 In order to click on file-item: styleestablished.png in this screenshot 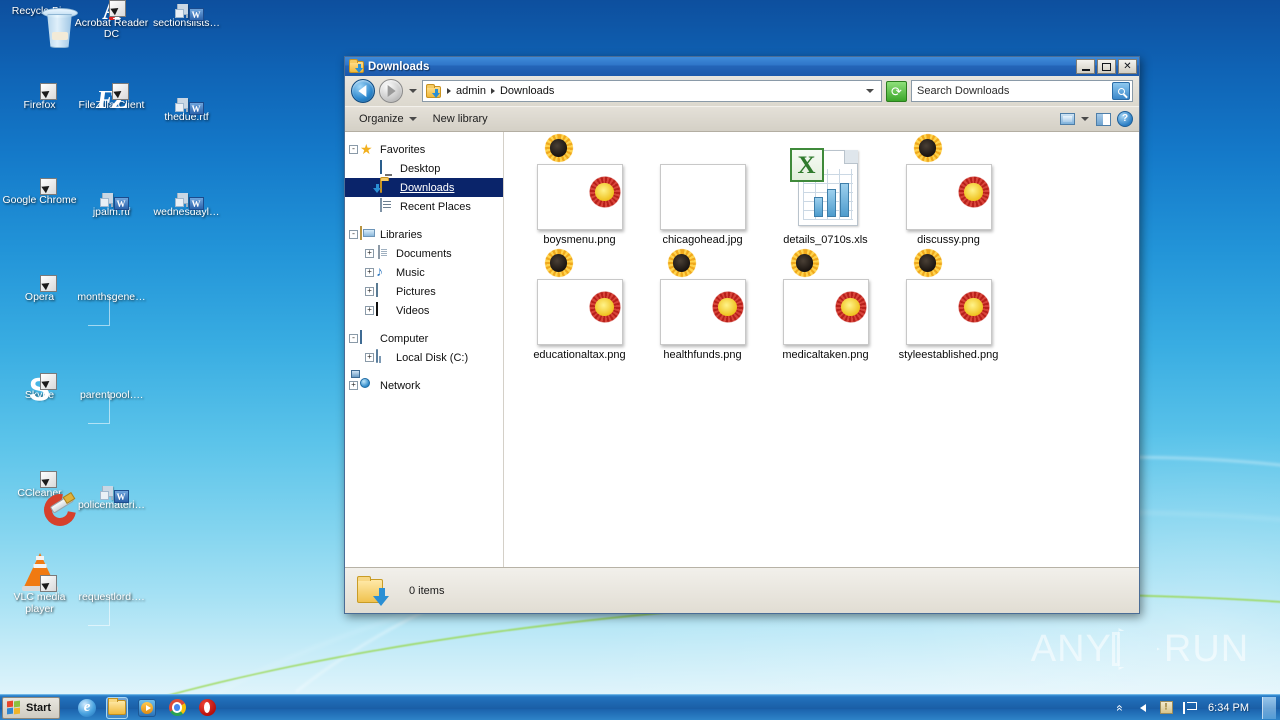, I will do `click(948, 305)`.